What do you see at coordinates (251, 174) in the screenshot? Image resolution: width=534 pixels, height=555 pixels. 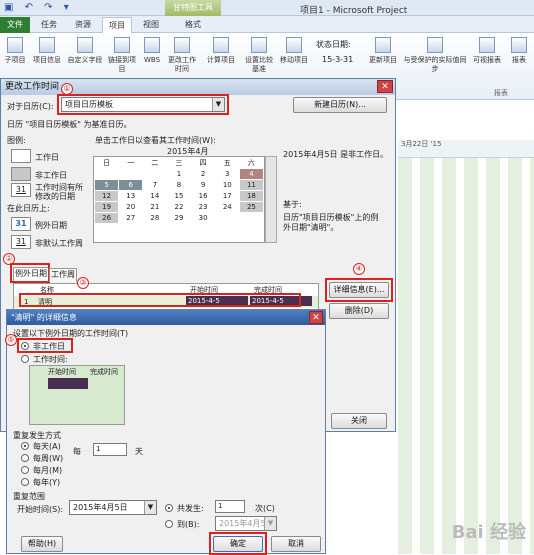 I see `calendar-day: 4` at bounding box center [251, 174].